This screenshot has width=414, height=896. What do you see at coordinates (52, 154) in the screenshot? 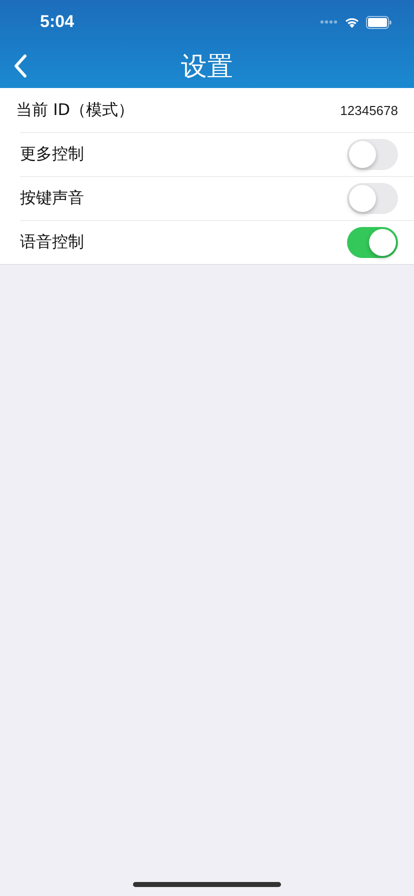
I see `setting-label: 更多控制` at bounding box center [52, 154].